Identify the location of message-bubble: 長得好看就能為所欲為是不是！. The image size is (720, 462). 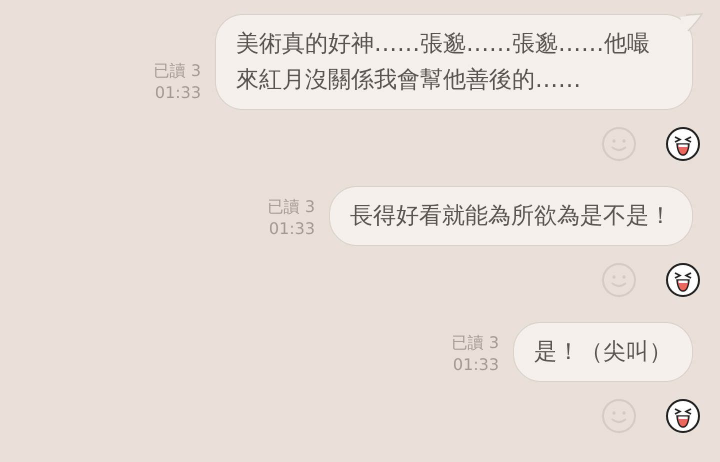
(511, 216).